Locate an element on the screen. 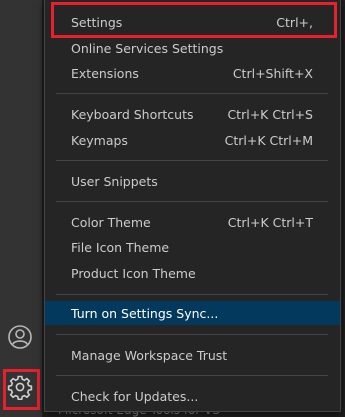 Image resolution: width=345 pixels, height=417 pixels. menu-item-label: Keyboard Shortcuts is located at coordinates (132, 114).